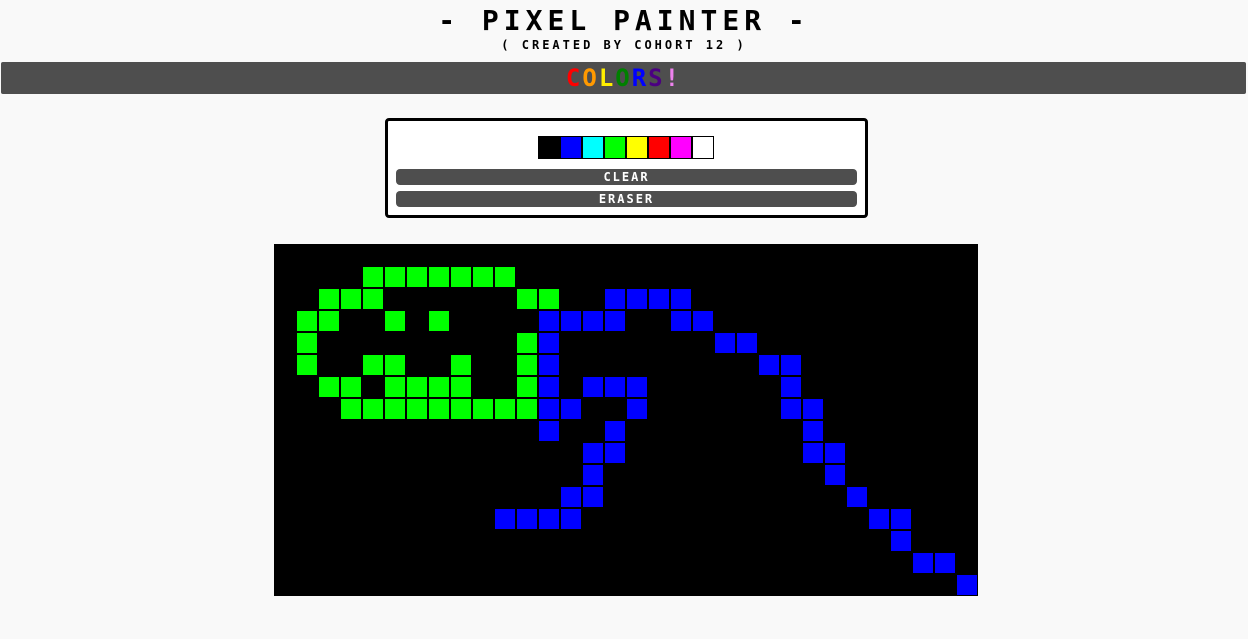 The height and width of the screenshot is (639, 1248). Describe the element at coordinates (626, 177) in the screenshot. I see `clear-button: CLEAR` at that location.